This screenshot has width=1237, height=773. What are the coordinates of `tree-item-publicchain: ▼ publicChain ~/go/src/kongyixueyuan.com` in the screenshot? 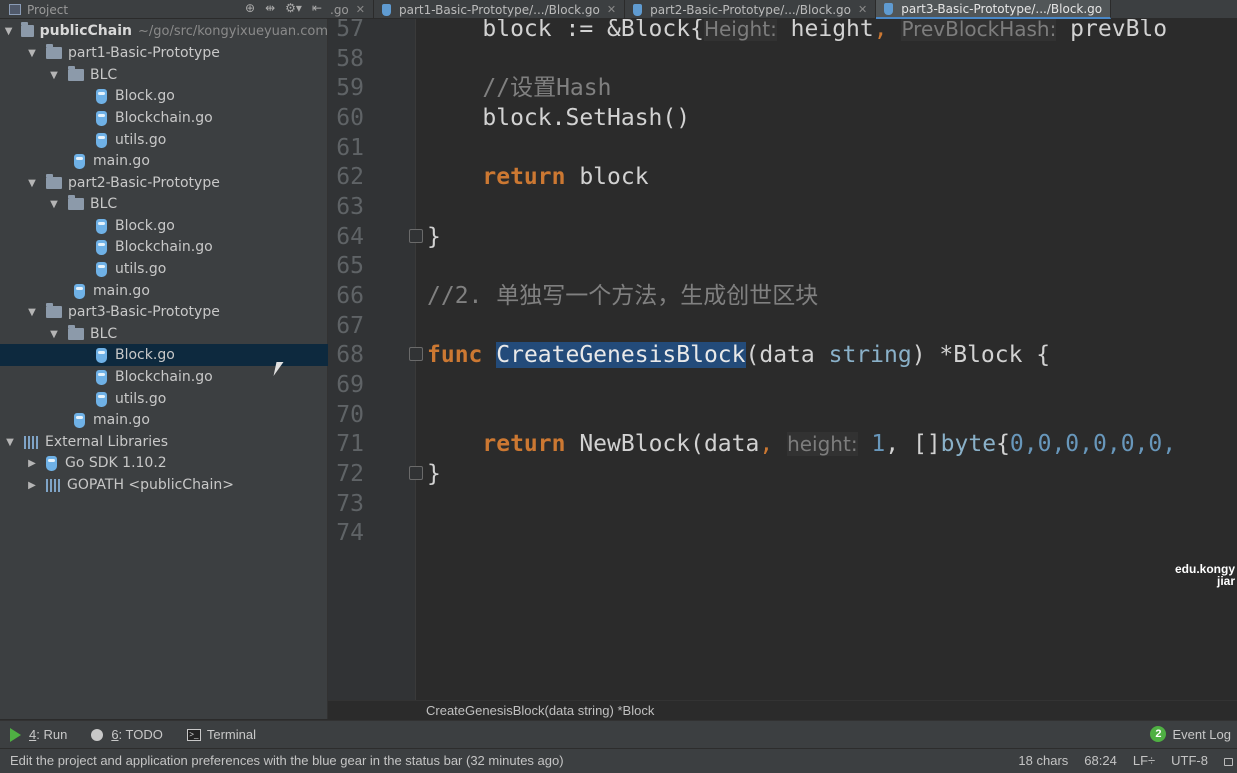 It's located at (164, 31).